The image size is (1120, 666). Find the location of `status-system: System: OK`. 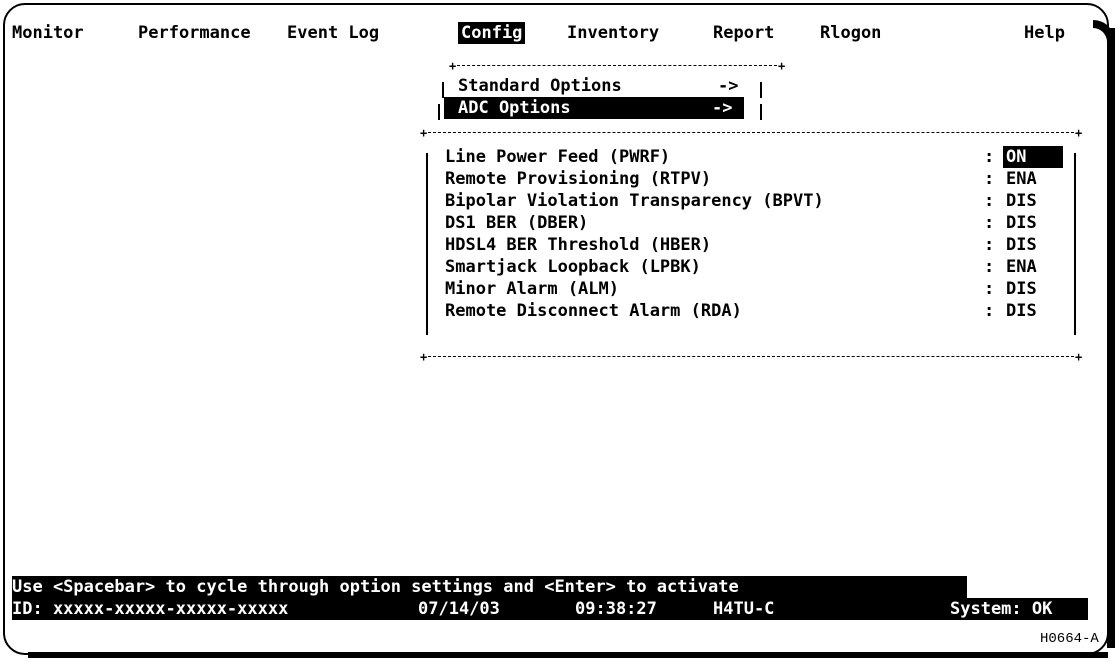

status-system: System: OK is located at coordinates (1001, 609).